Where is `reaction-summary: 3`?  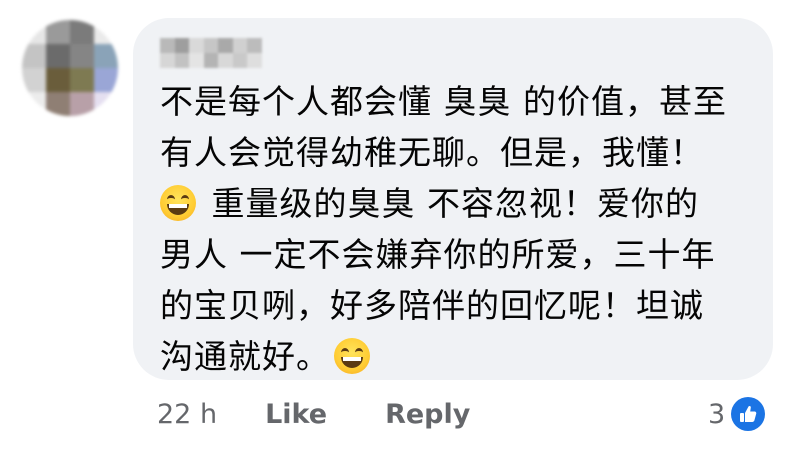 reaction-summary: 3 is located at coordinates (737, 414).